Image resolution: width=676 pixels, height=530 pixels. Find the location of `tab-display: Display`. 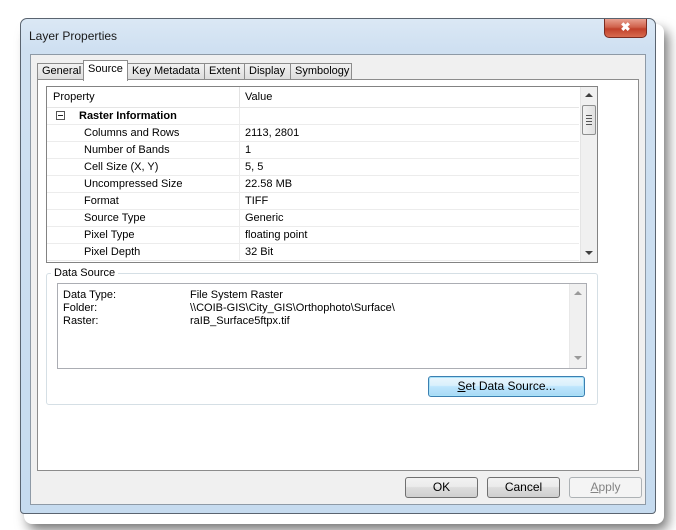

tab-display: Display is located at coordinates (267, 71).